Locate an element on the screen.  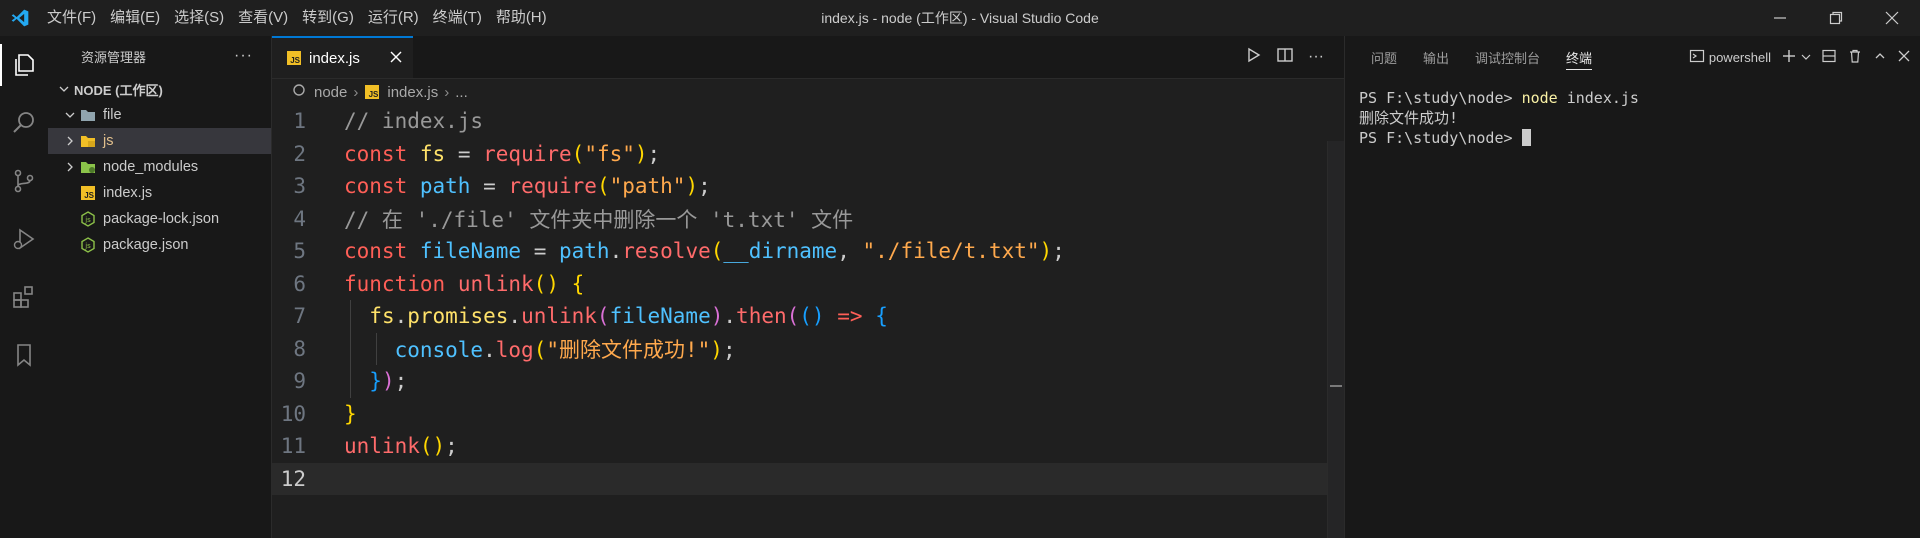
activity-bar is located at coordinates (24, 287).